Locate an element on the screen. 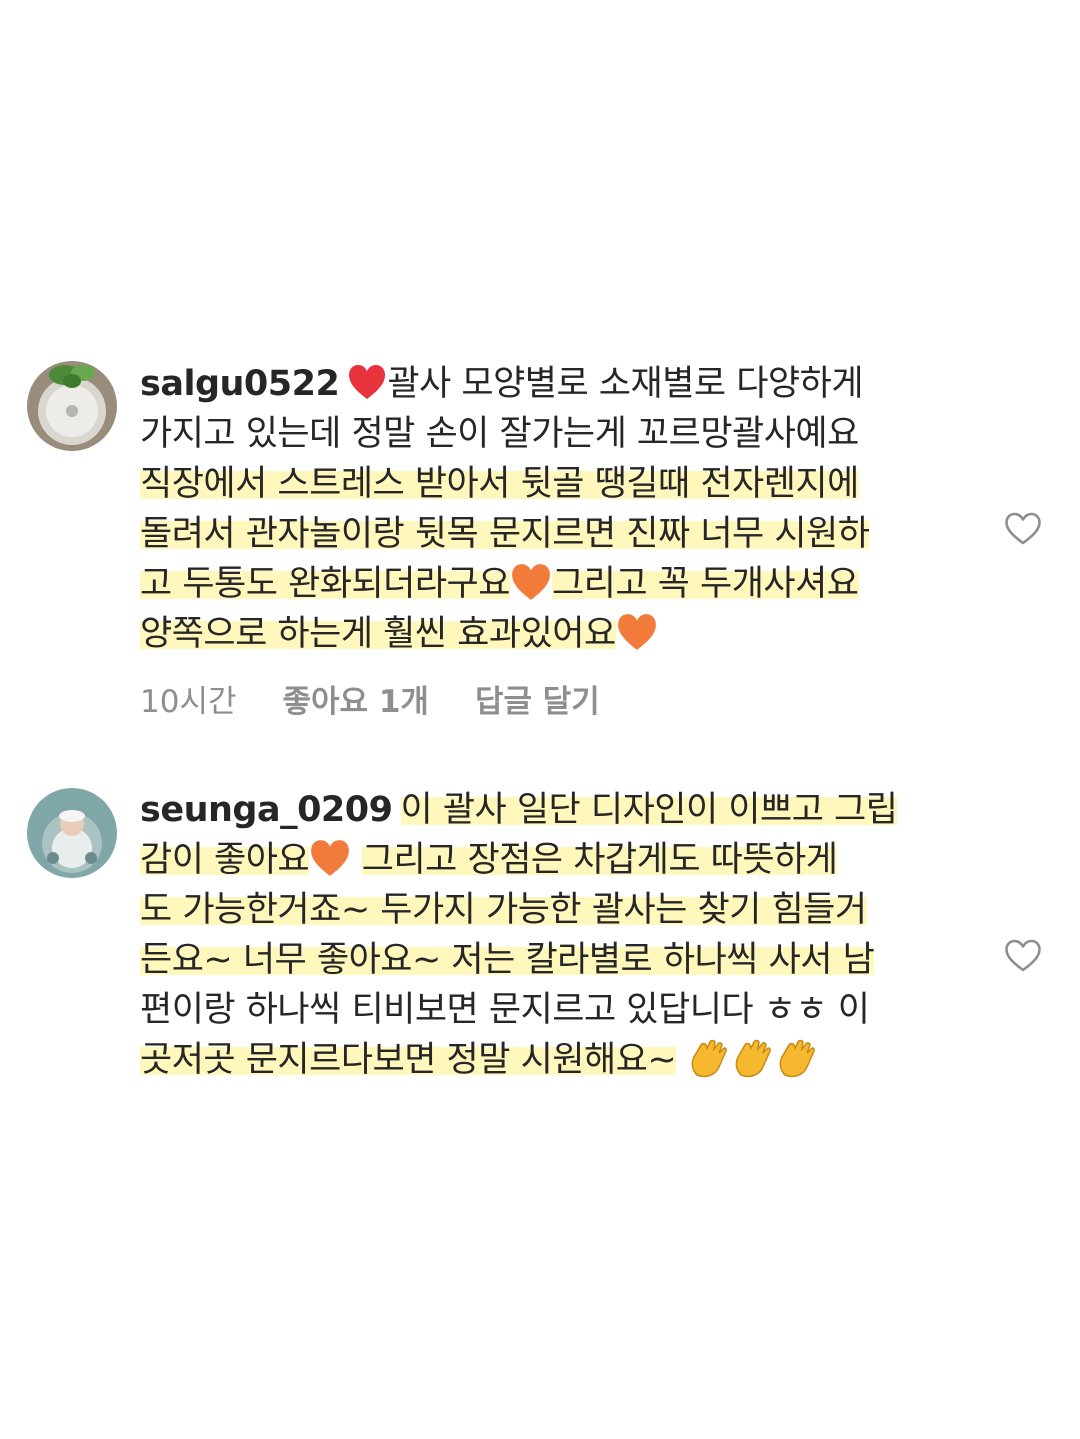  comment-line: seunga_0209 이 괄사 일단 디자인이 이쁘고 그립 is located at coordinates (555, 810).